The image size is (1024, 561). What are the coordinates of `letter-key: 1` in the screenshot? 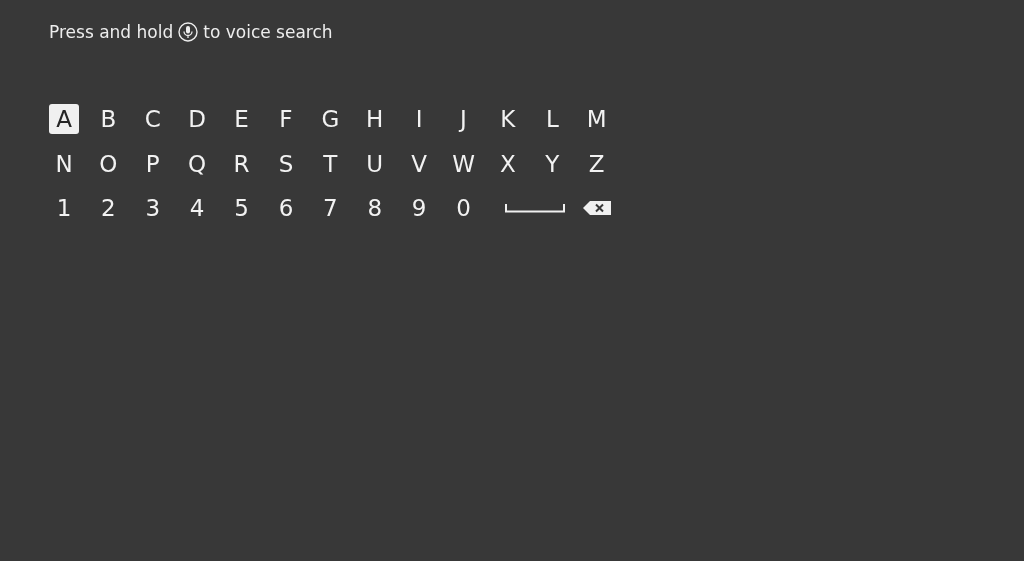 It's located at (64, 208).